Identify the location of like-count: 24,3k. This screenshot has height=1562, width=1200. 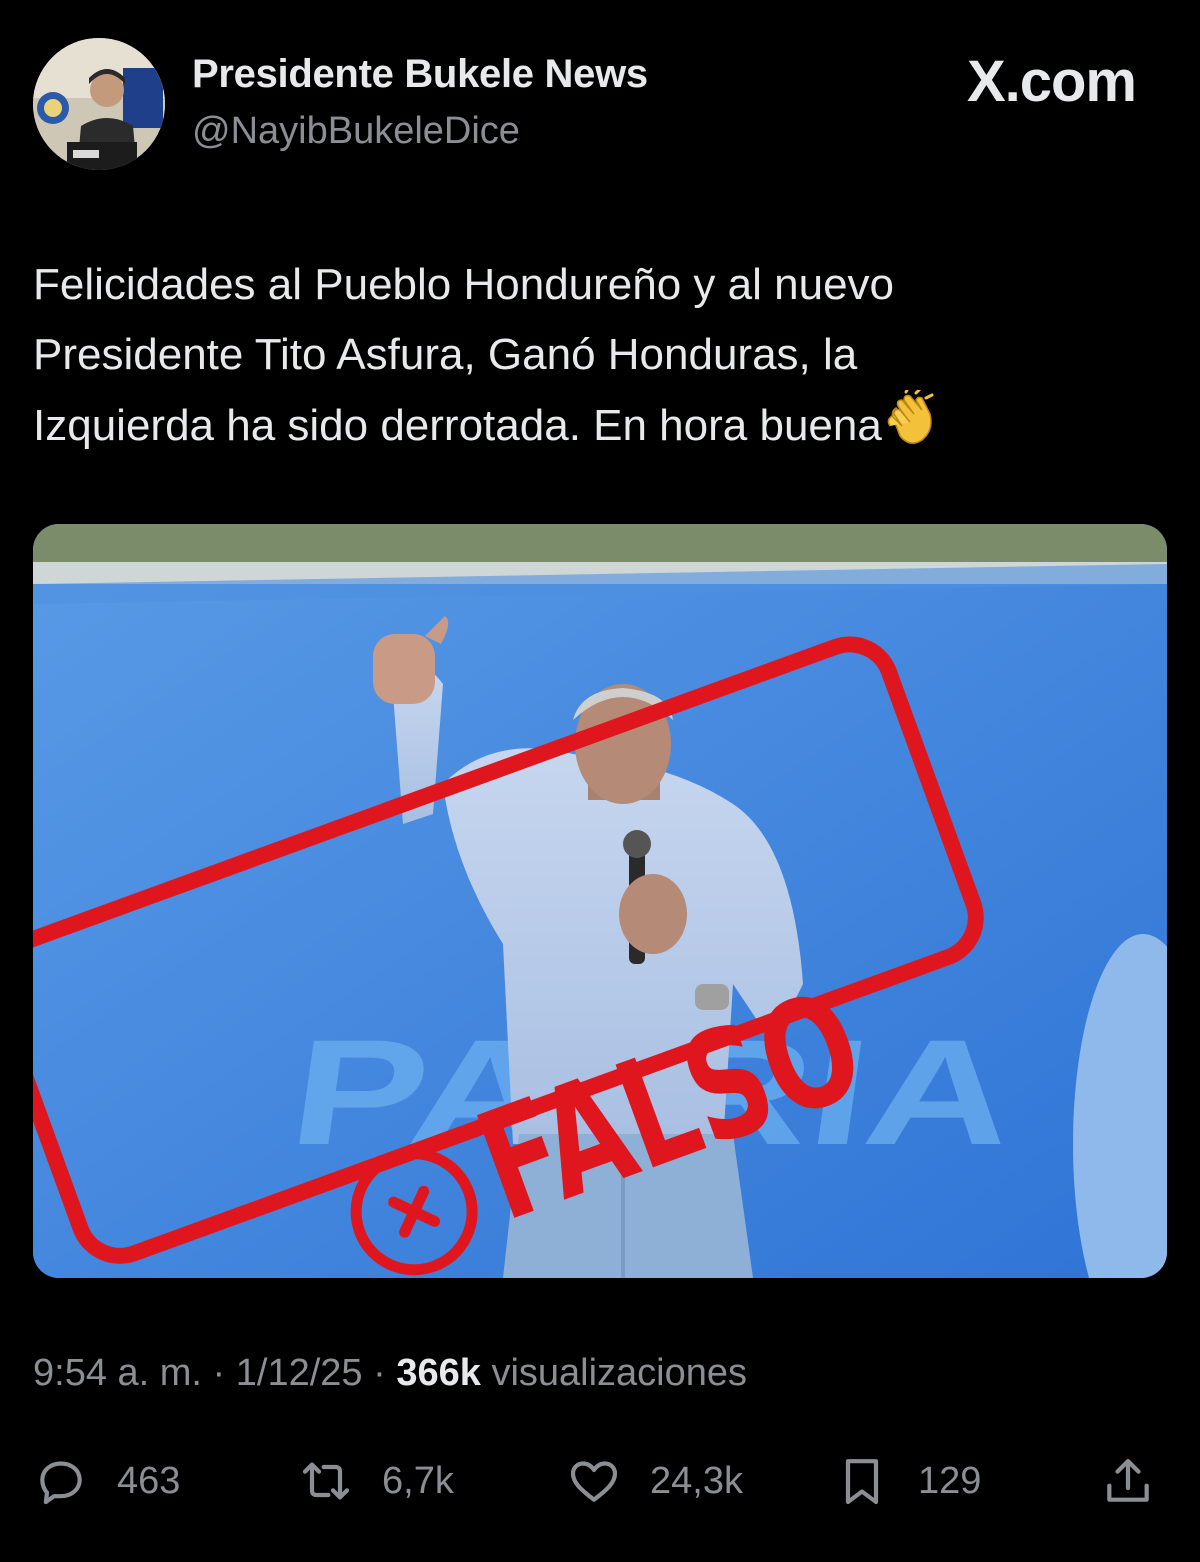
(696, 1480).